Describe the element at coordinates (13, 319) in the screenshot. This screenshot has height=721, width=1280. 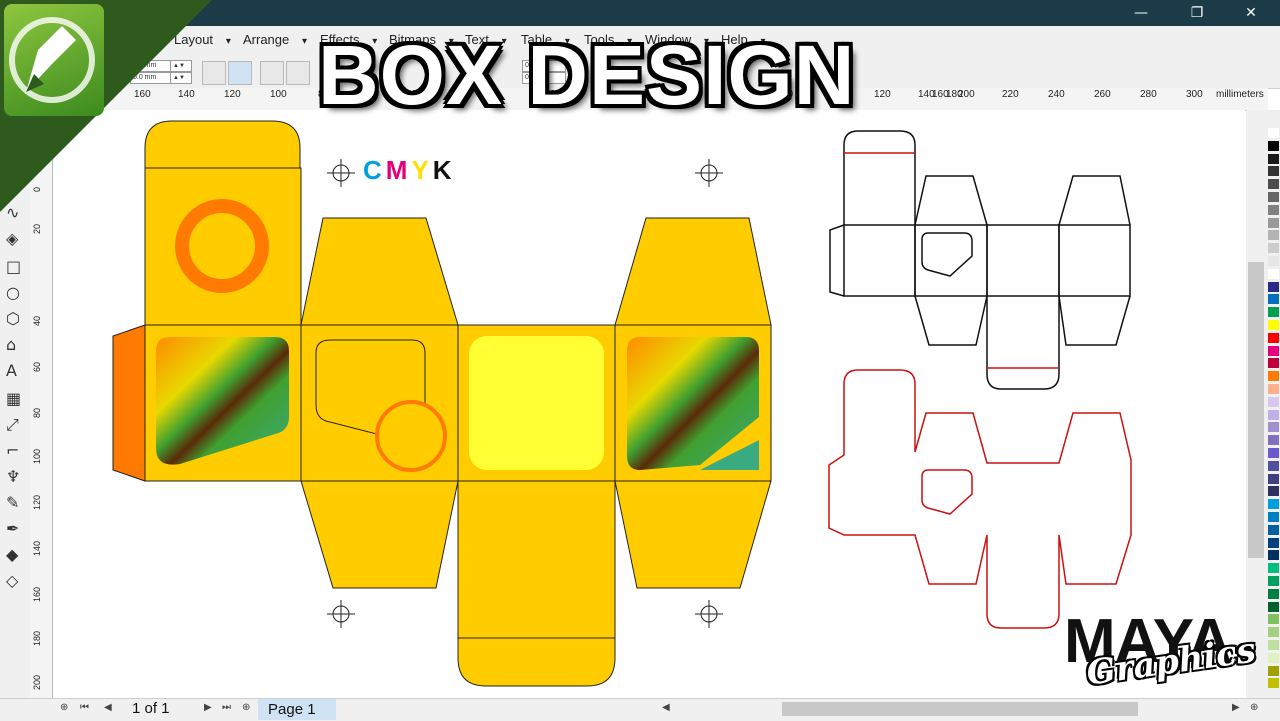
I see `polygon-icon: ⬡` at that location.